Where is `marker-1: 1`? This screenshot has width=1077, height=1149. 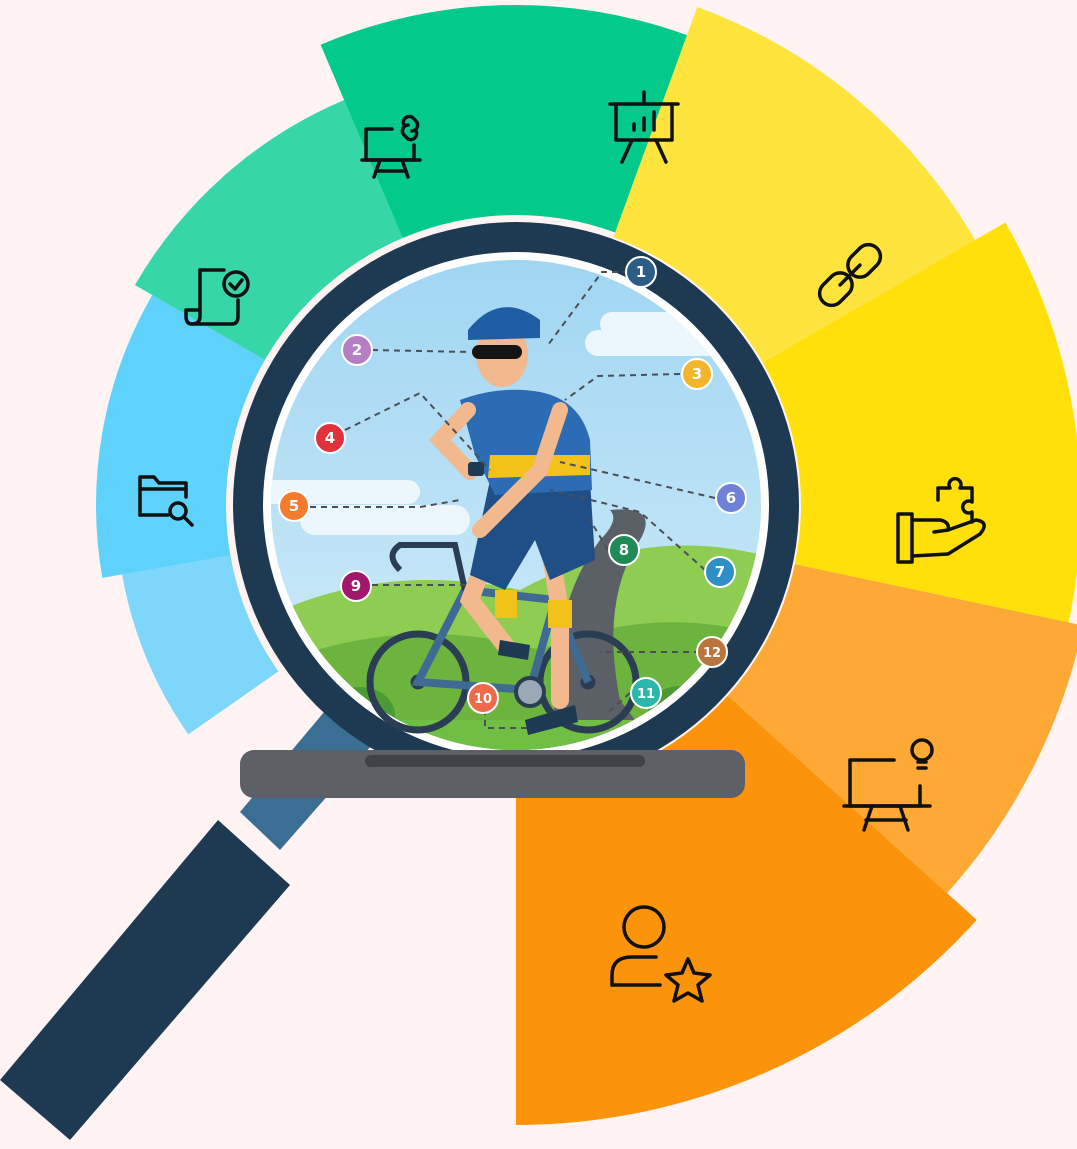
marker-1: 1 is located at coordinates (641, 272).